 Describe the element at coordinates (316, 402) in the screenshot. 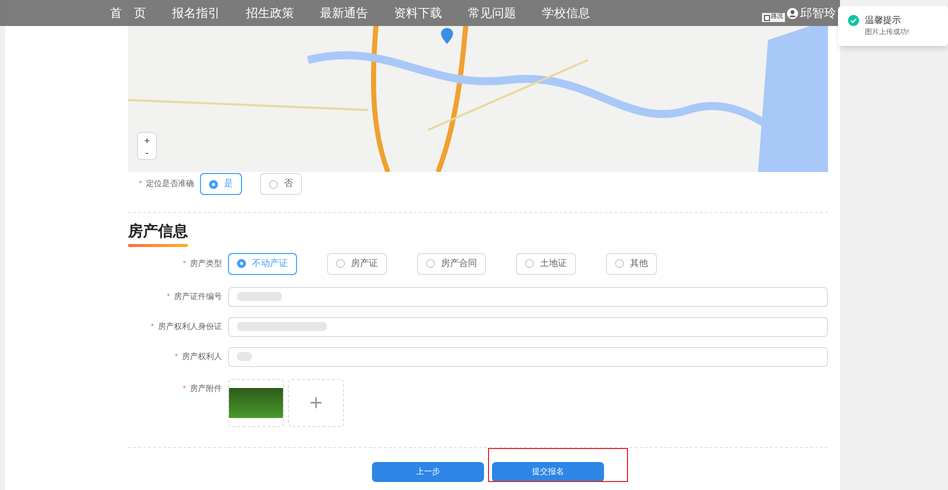

I see `upload-button: +` at that location.